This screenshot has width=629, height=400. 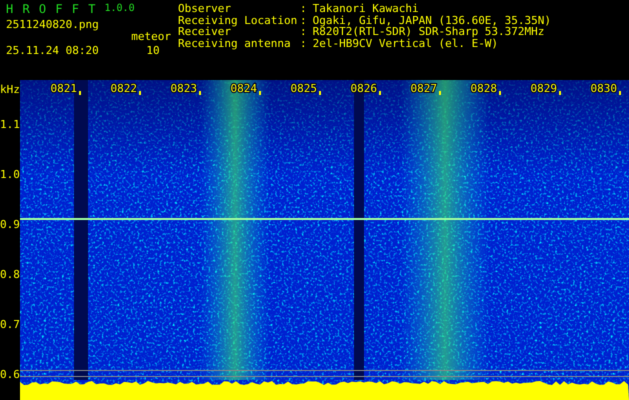 I want to click on time-label: 0821, so click(x=63, y=88).